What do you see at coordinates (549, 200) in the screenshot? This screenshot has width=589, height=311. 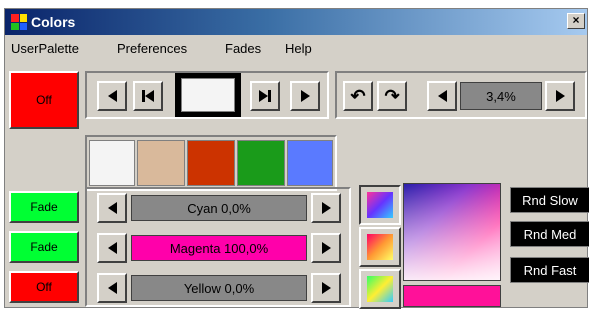 I see `random-slow-button: Rnd Slow` at bounding box center [549, 200].